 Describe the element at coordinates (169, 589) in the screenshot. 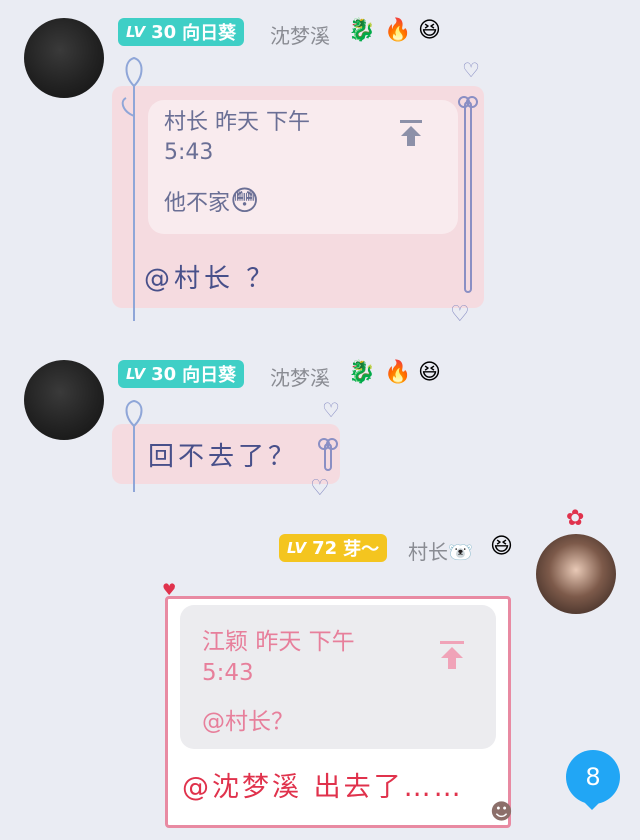

I see `heart-icon: ♥` at that location.